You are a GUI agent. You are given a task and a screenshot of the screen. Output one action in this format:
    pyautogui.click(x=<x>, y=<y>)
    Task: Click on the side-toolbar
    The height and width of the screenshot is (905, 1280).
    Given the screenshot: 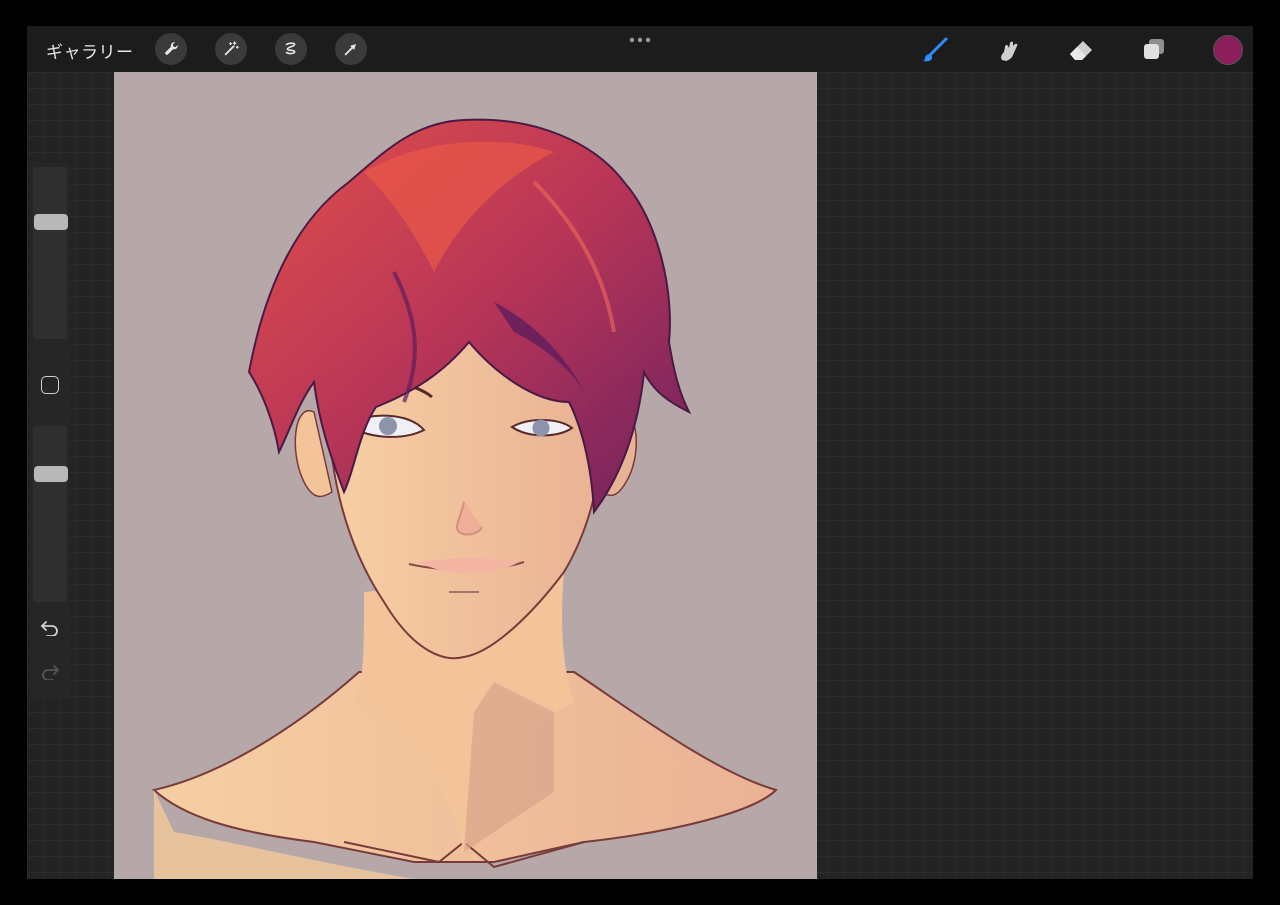 What is the action you would take?
    pyautogui.click(x=50, y=430)
    